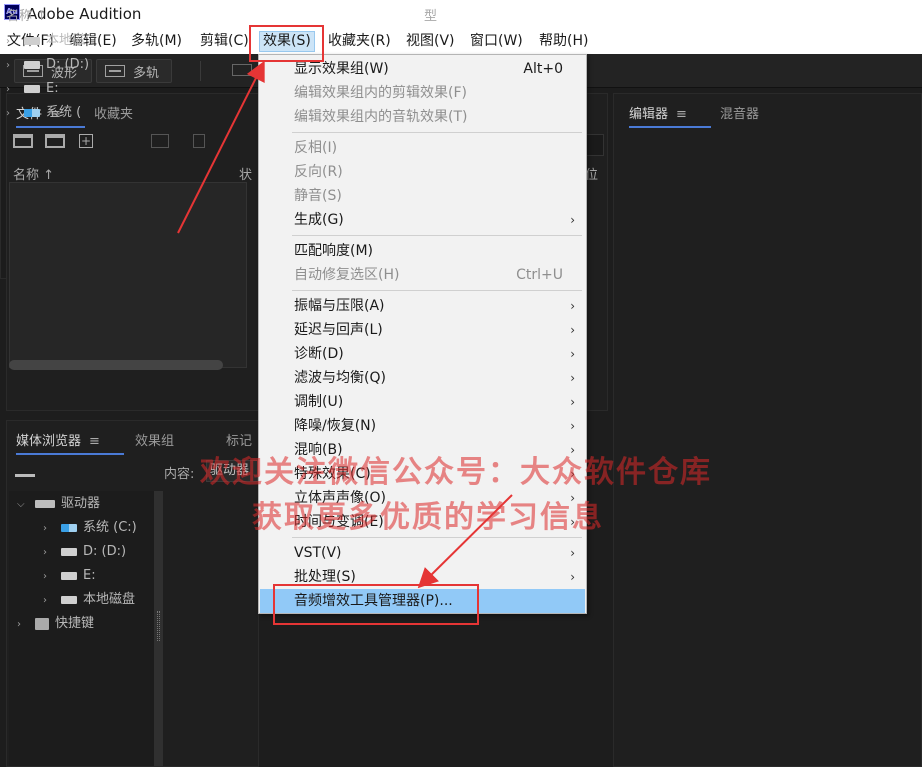 Image resolution: width=922 pixels, height=767 pixels. I want to click on tab-media-browser: 媒体浏览器 ≡, so click(70, 442).